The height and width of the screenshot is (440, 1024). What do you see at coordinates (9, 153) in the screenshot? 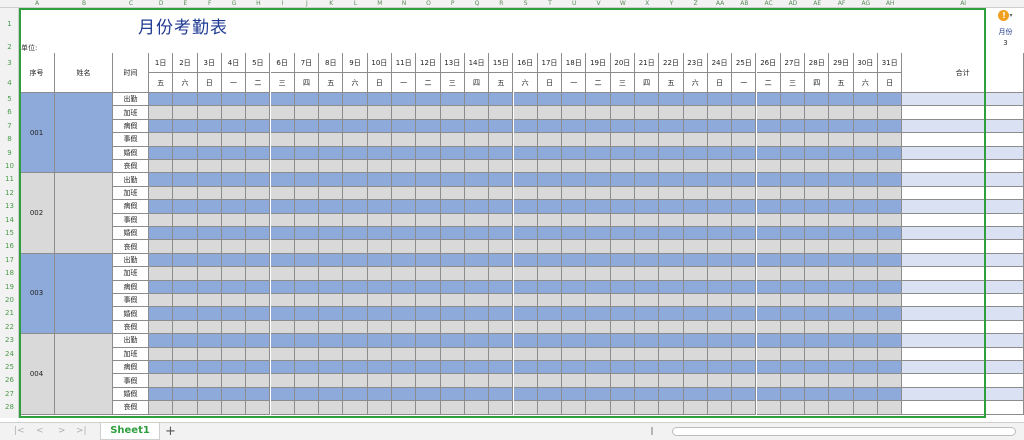
I see `row-number: 9` at bounding box center [9, 153].